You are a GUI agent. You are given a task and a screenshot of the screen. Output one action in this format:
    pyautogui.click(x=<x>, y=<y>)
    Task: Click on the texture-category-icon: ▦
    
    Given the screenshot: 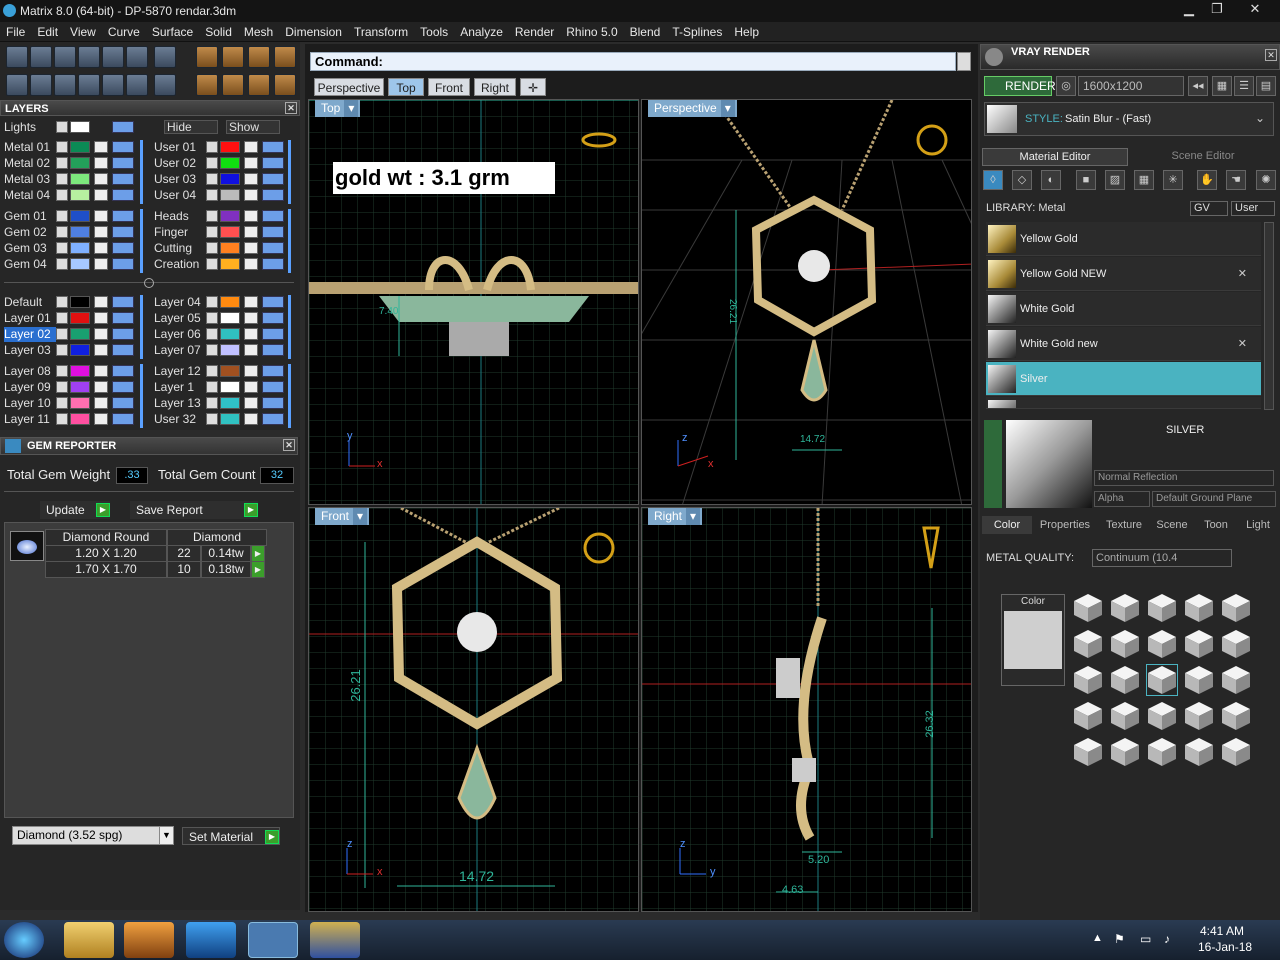 What is the action you would take?
    pyautogui.click(x=1144, y=180)
    